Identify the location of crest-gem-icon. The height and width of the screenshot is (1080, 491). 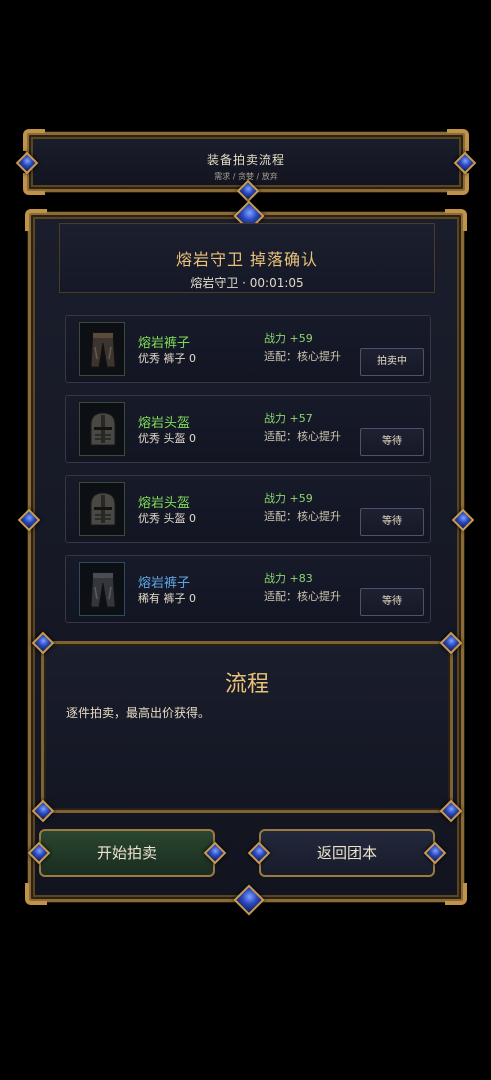
(249, 900).